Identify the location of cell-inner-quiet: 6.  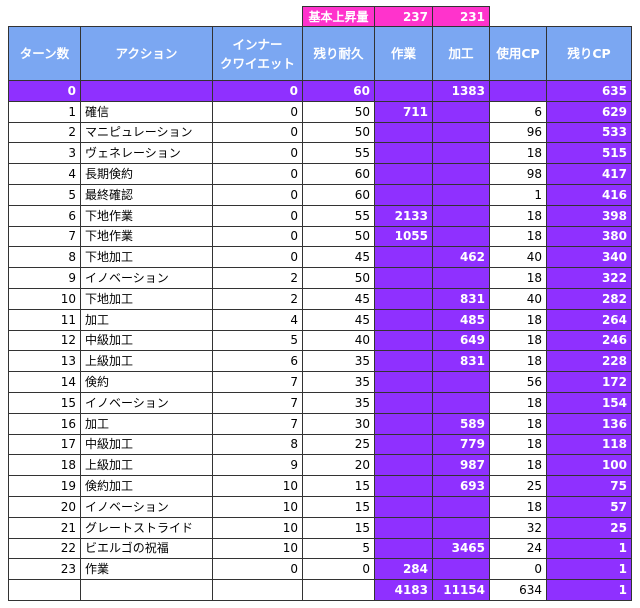
(257, 361).